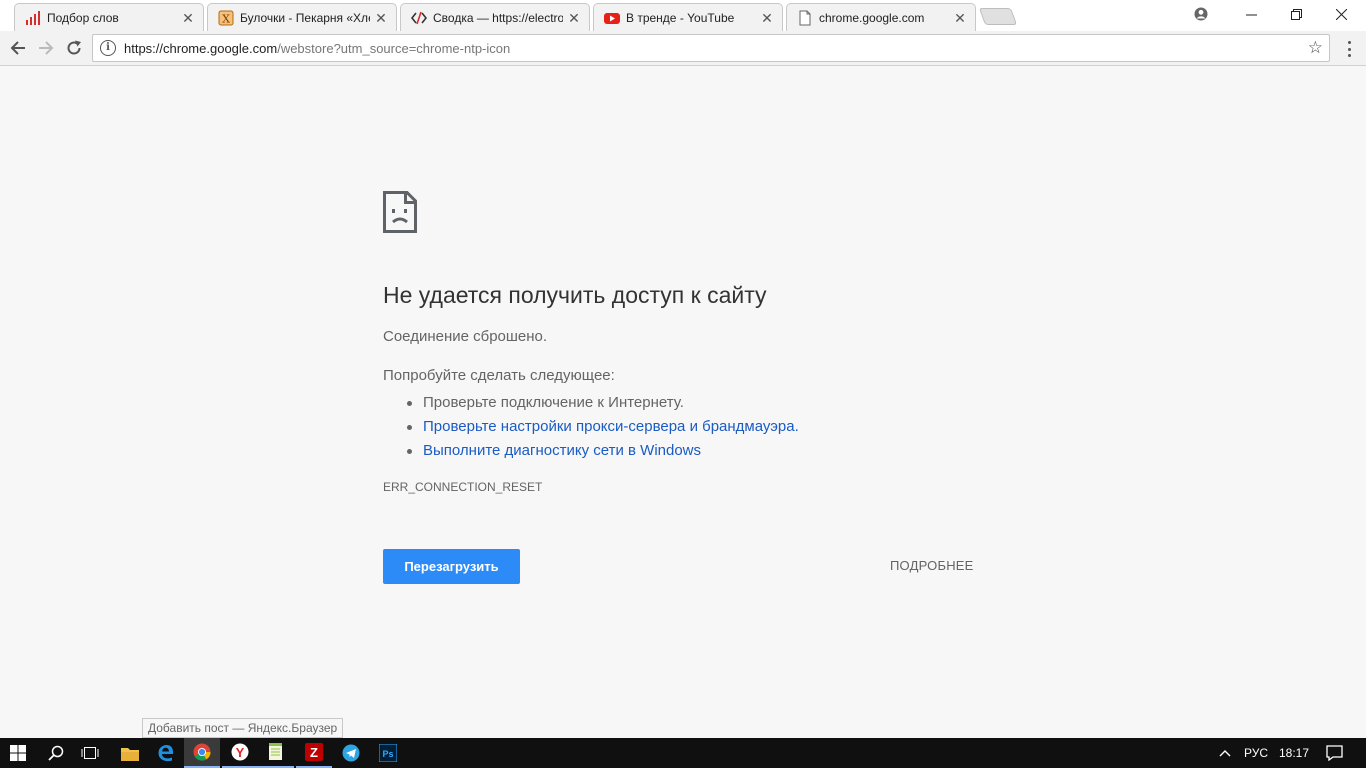 This screenshot has height=768, width=1366. I want to click on yandex-browser-icon: Y, so click(240, 752).